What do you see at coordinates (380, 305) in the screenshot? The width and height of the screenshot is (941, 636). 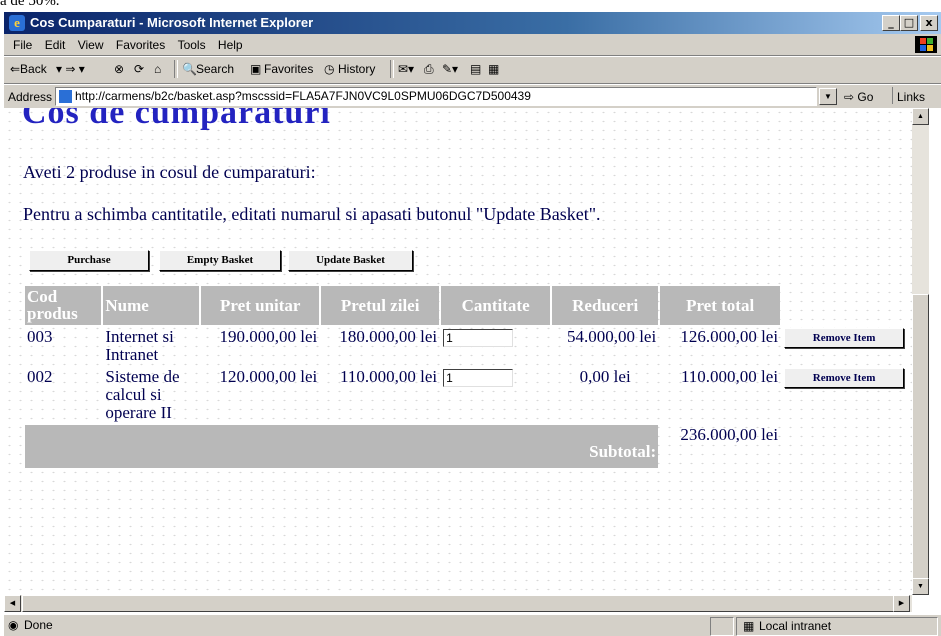 I see `column-header: Pretul zilei` at bounding box center [380, 305].